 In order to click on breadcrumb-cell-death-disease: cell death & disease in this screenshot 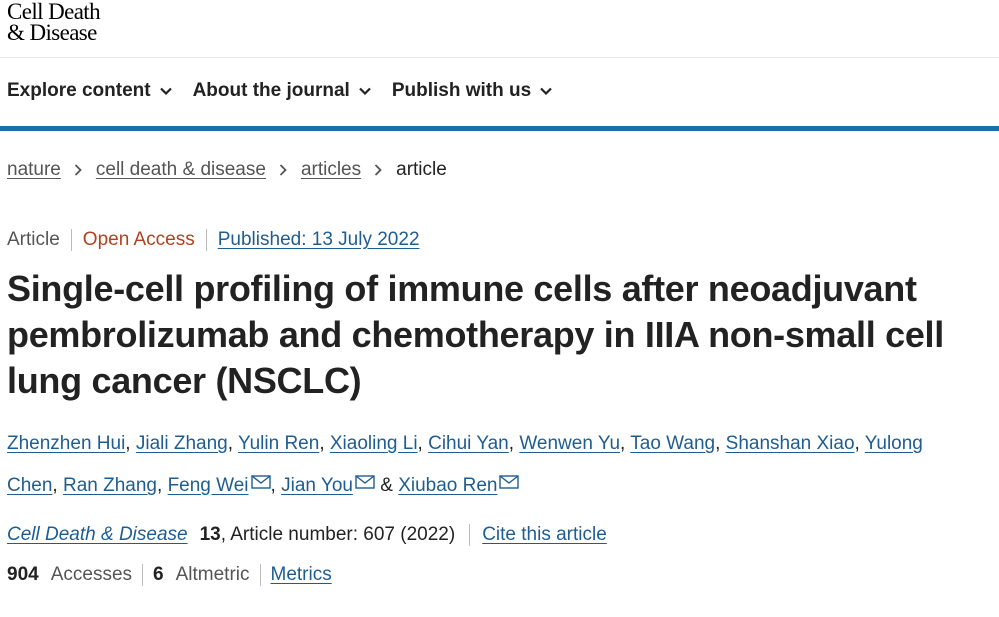, I will do `click(181, 170)`.